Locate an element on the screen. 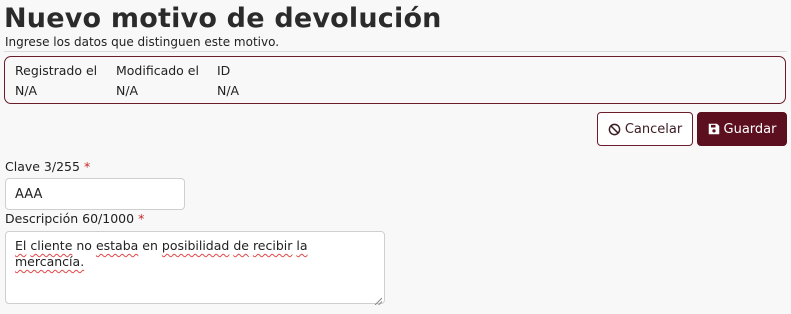 The image size is (791, 314). meta-registered: Registrado el N/A is located at coordinates (56, 81).